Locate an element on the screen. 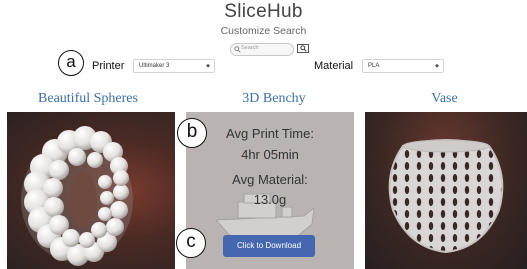 The width and height of the screenshot is (527, 269). vase-model-image is located at coordinates (446, 196).